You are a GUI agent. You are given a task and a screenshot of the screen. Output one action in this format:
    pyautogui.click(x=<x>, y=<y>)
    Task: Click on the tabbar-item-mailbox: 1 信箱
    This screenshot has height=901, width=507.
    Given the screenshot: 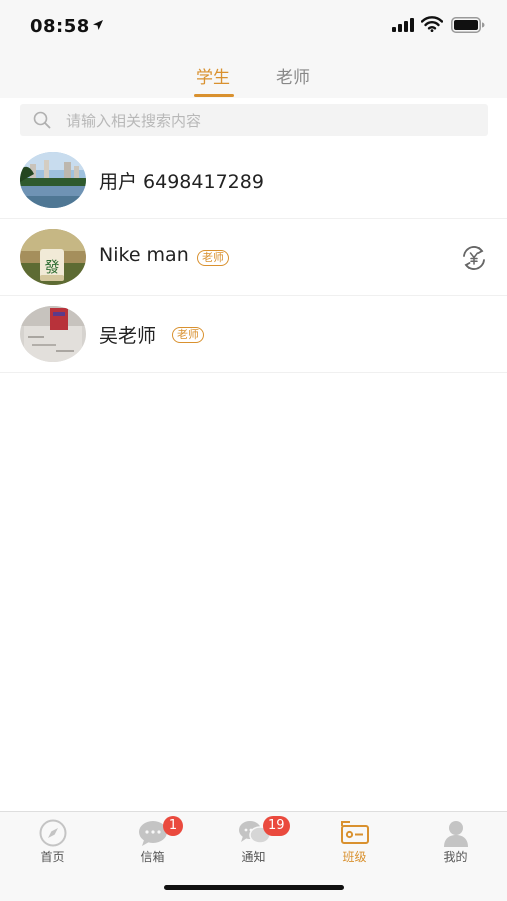 What is the action you would take?
    pyautogui.click(x=152, y=842)
    